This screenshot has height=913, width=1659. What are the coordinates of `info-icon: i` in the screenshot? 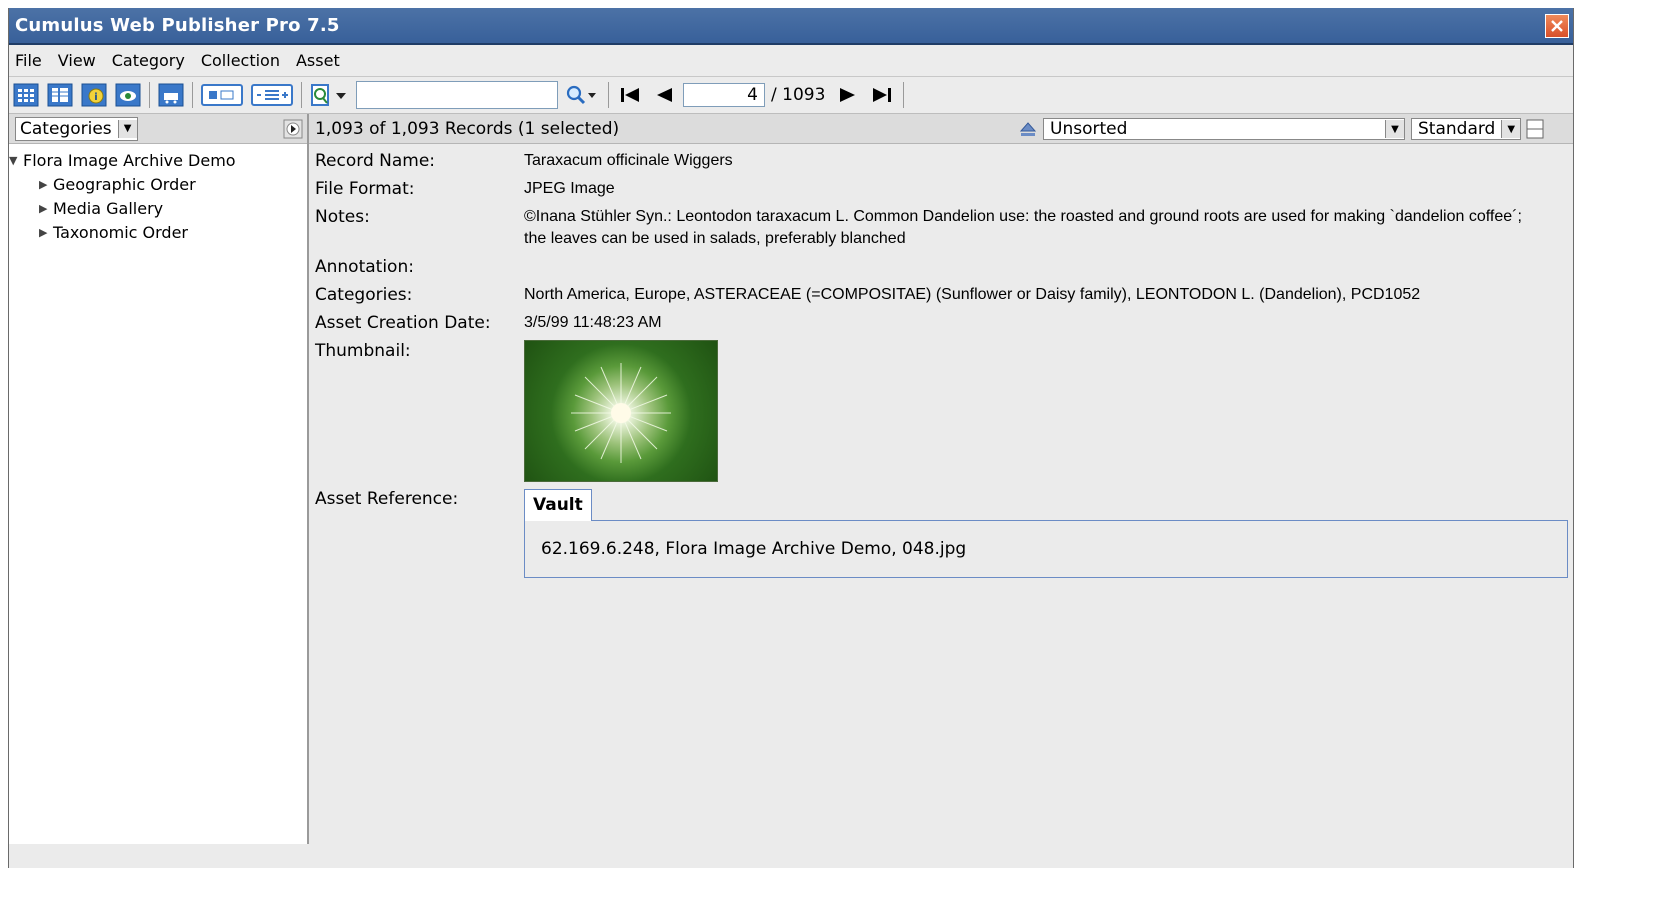 It's located at (94, 95).